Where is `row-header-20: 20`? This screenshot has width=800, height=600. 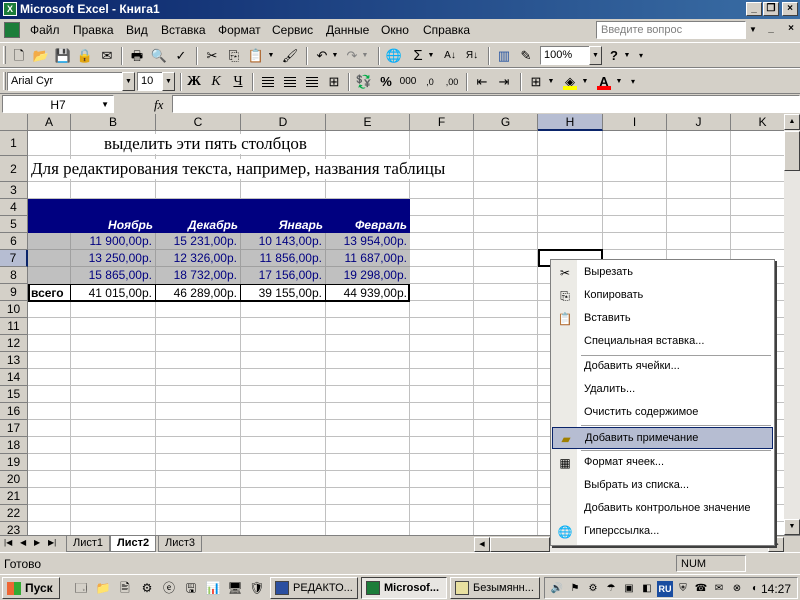 row-header-20: 20 is located at coordinates (14, 479).